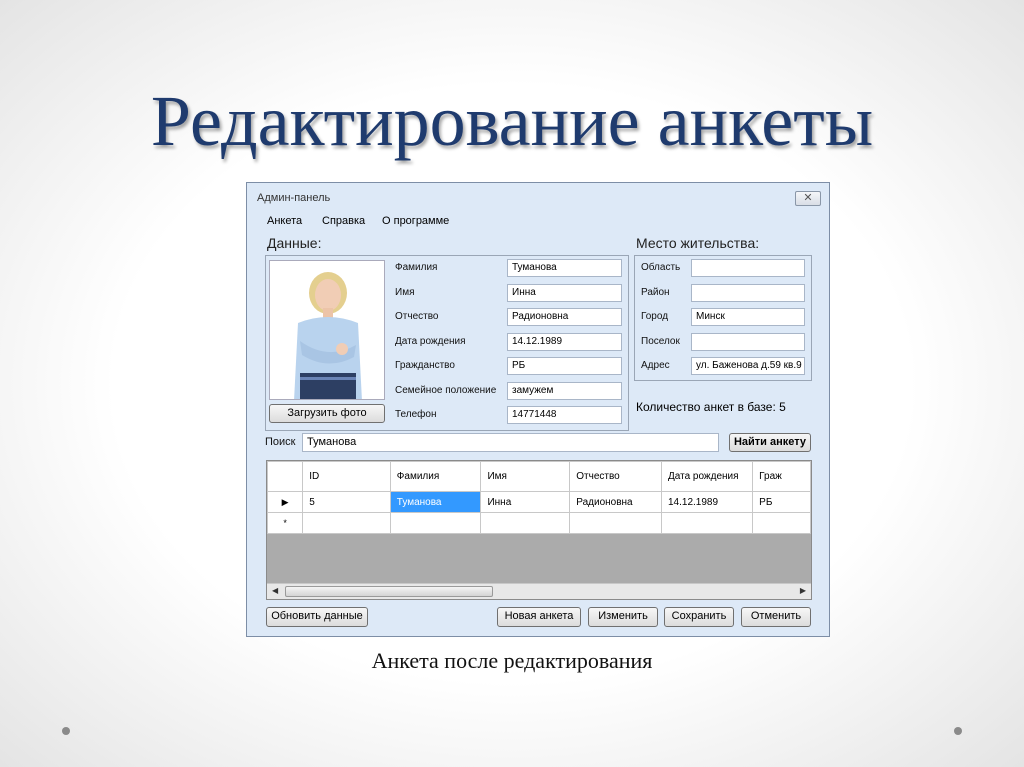 This screenshot has width=1024, height=767. Describe the element at coordinates (539, 591) in the screenshot. I see `horizontal-scrollbar: ◀ ▶` at that location.